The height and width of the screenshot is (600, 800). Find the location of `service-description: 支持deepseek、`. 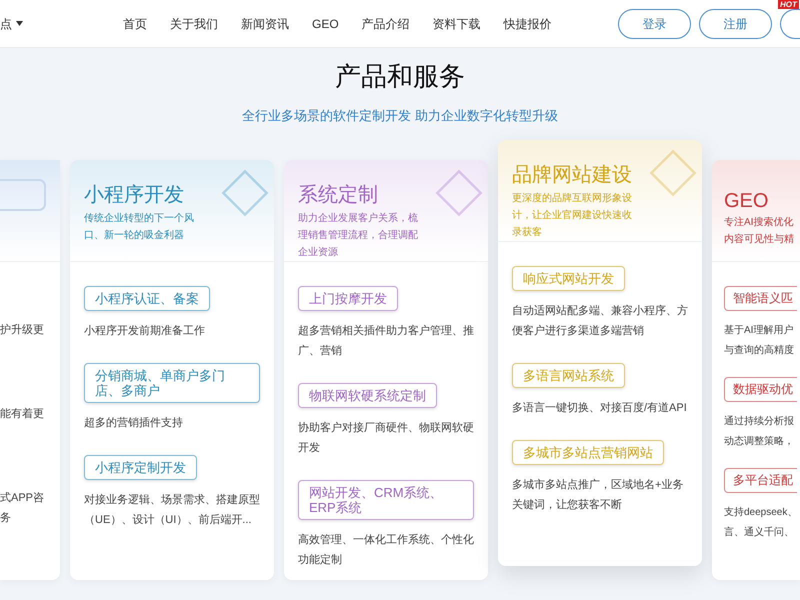

service-description: 支持deepseek、 is located at coordinates (761, 513).